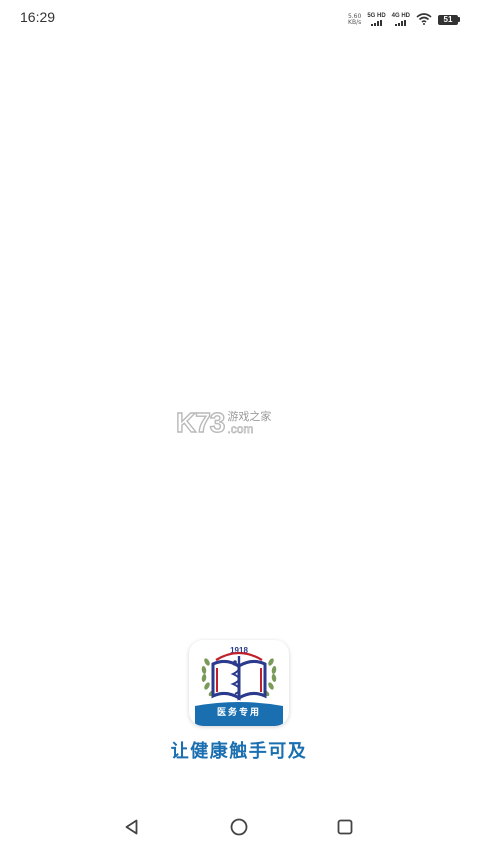 This screenshot has height=850, width=478. Describe the element at coordinates (400, 16) in the screenshot. I see `signal-4g-label: 4G HD` at that location.